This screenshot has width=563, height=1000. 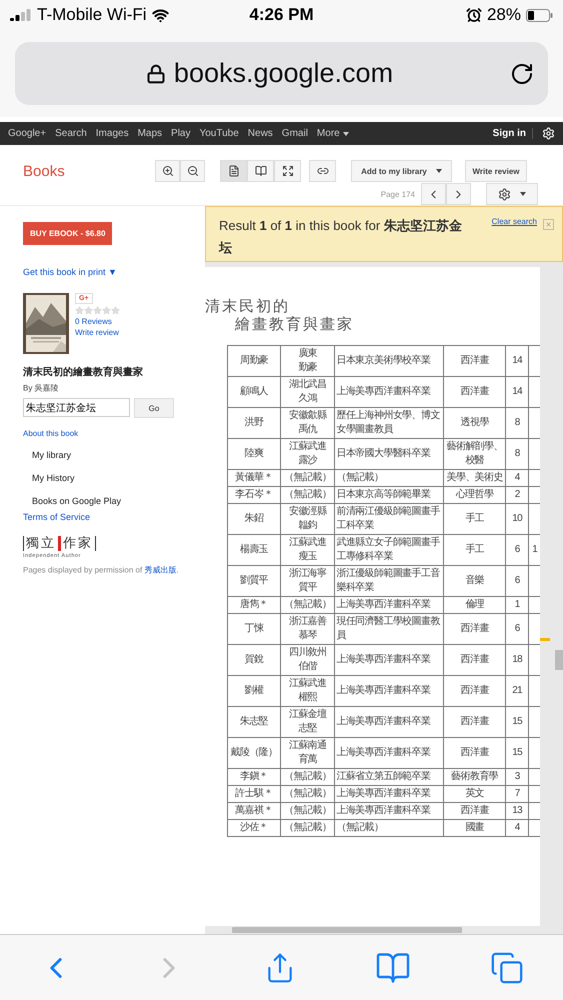 I want to click on cell-text: 江蘇南通, so click(x=308, y=746).